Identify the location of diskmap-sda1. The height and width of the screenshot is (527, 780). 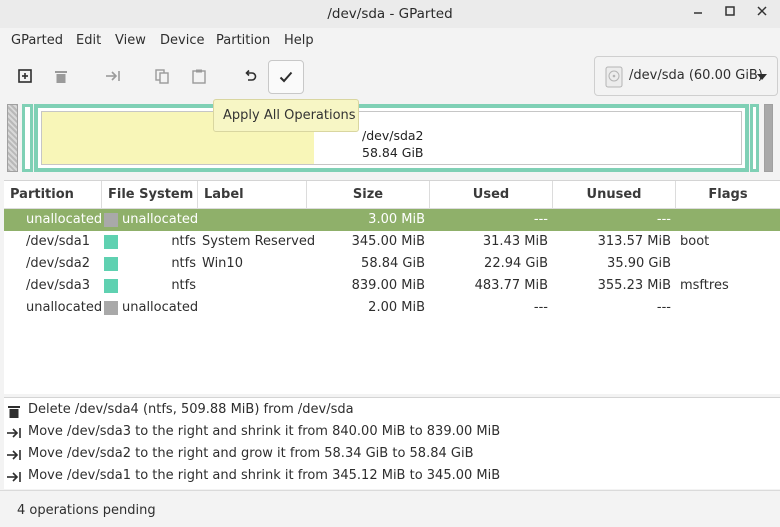
(27, 138).